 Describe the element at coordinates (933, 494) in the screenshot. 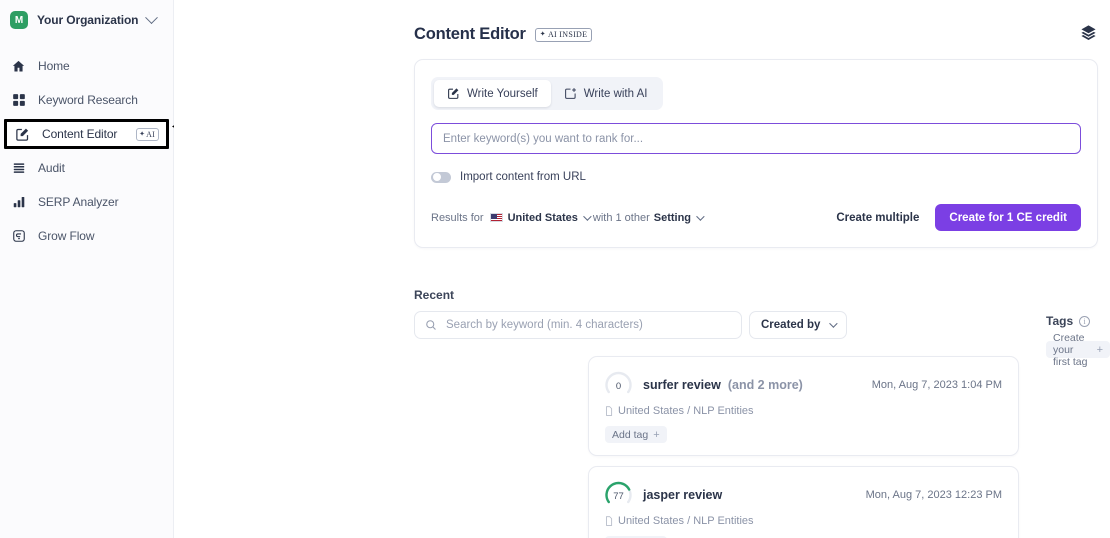

I see `list-item-date: Mon, Aug 7, 2023 12:23 PM` at that location.